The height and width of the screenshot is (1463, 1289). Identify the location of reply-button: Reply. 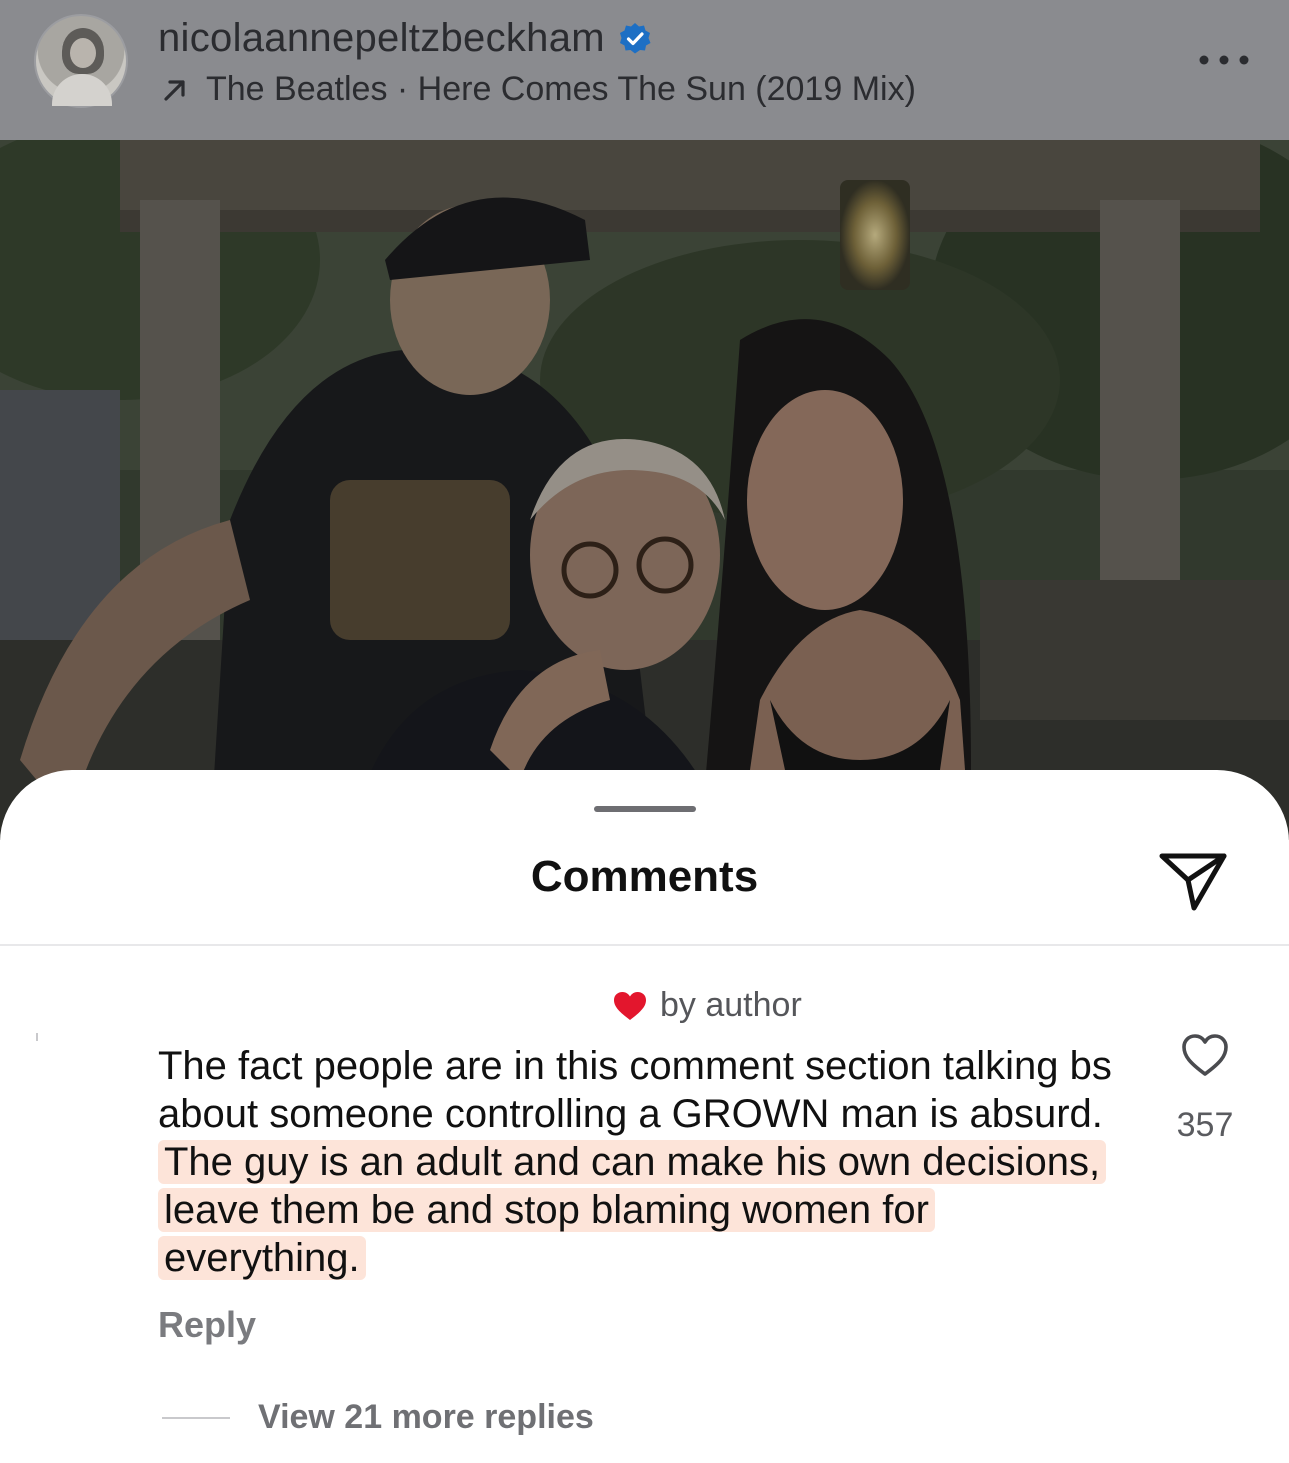
(207, 1325).